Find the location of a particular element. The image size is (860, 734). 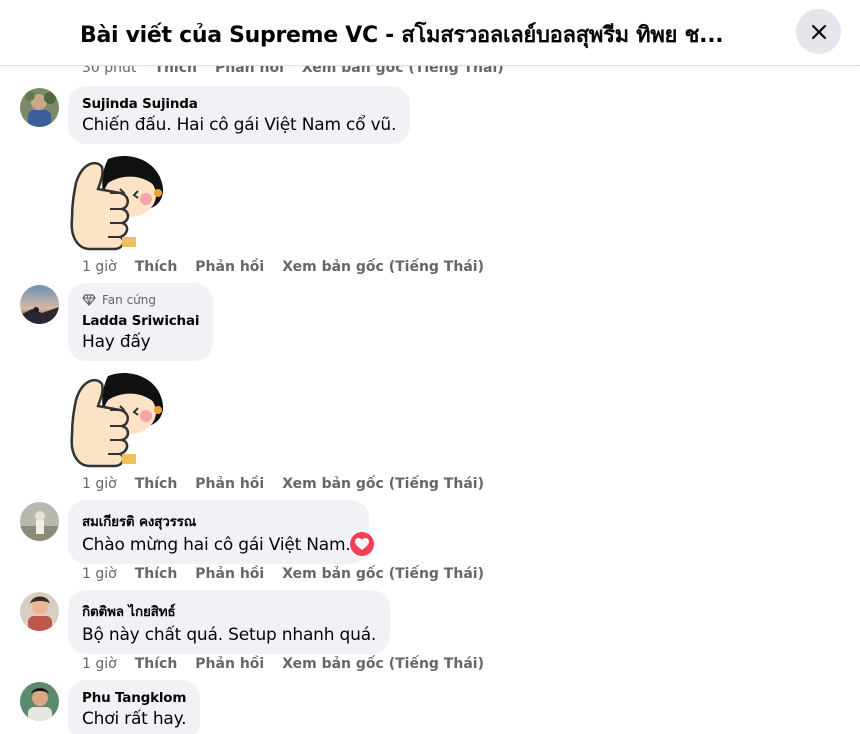

comment-text: Hay đấy is located at coordinates (116, 342).